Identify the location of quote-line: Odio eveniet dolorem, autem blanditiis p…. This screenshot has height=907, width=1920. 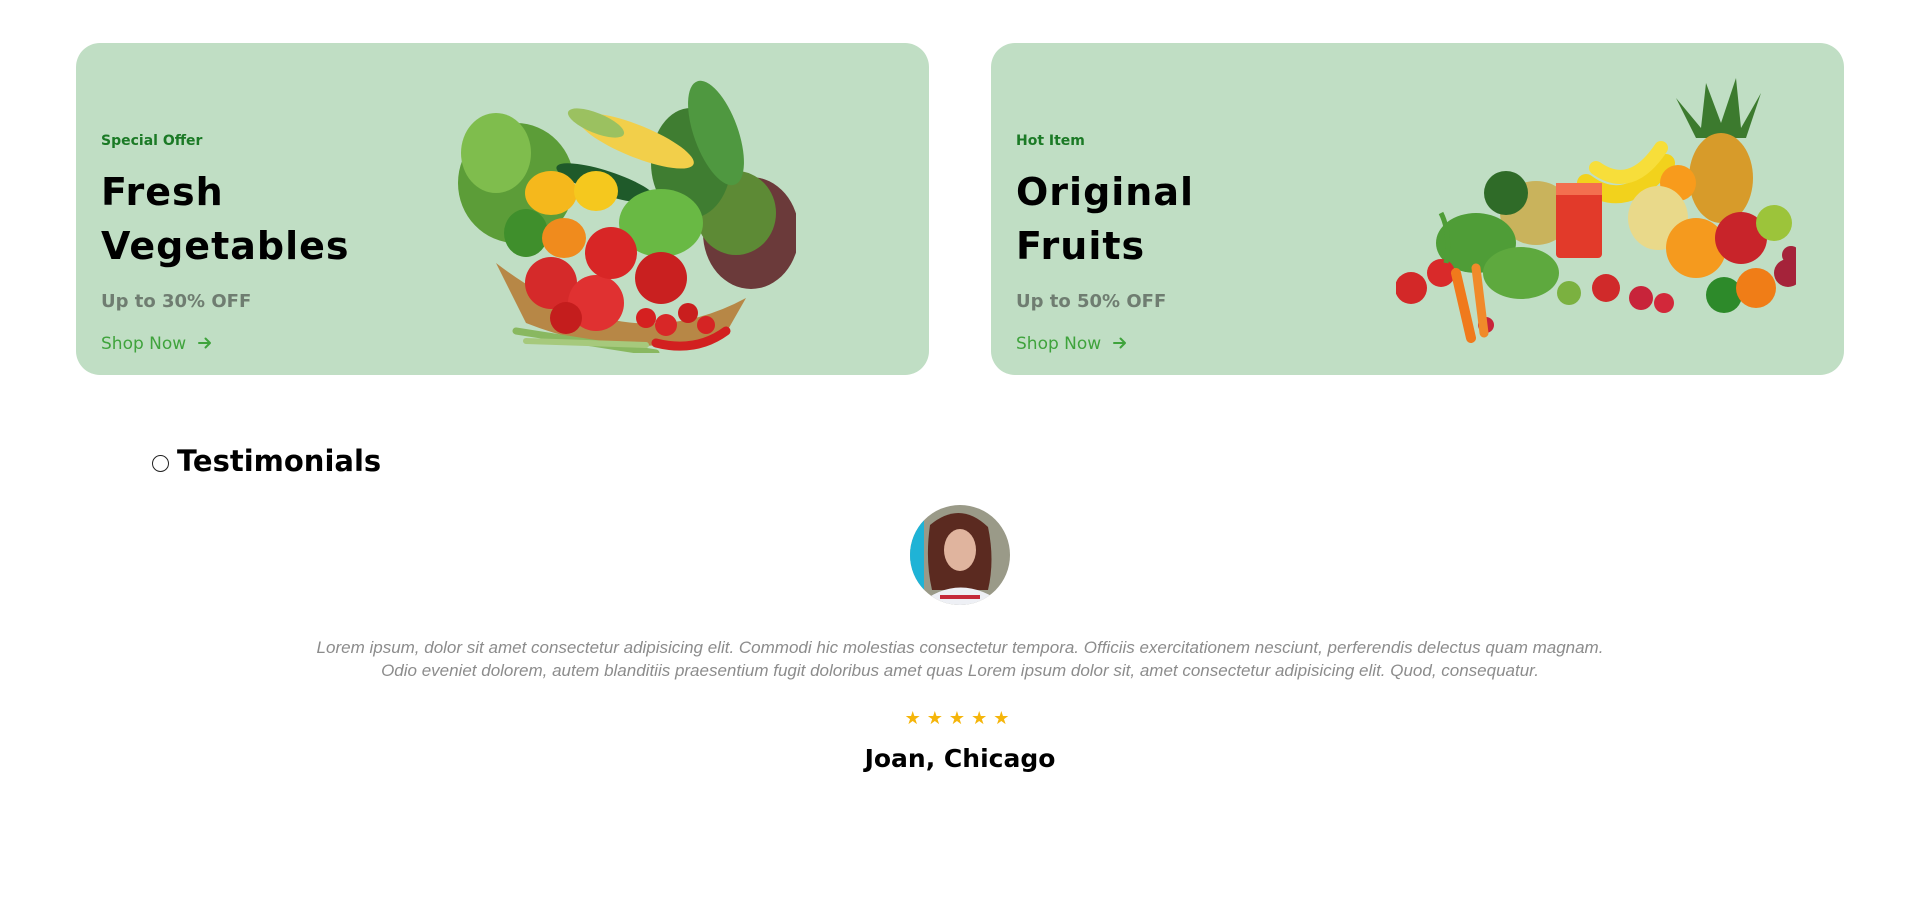
(960, 670).